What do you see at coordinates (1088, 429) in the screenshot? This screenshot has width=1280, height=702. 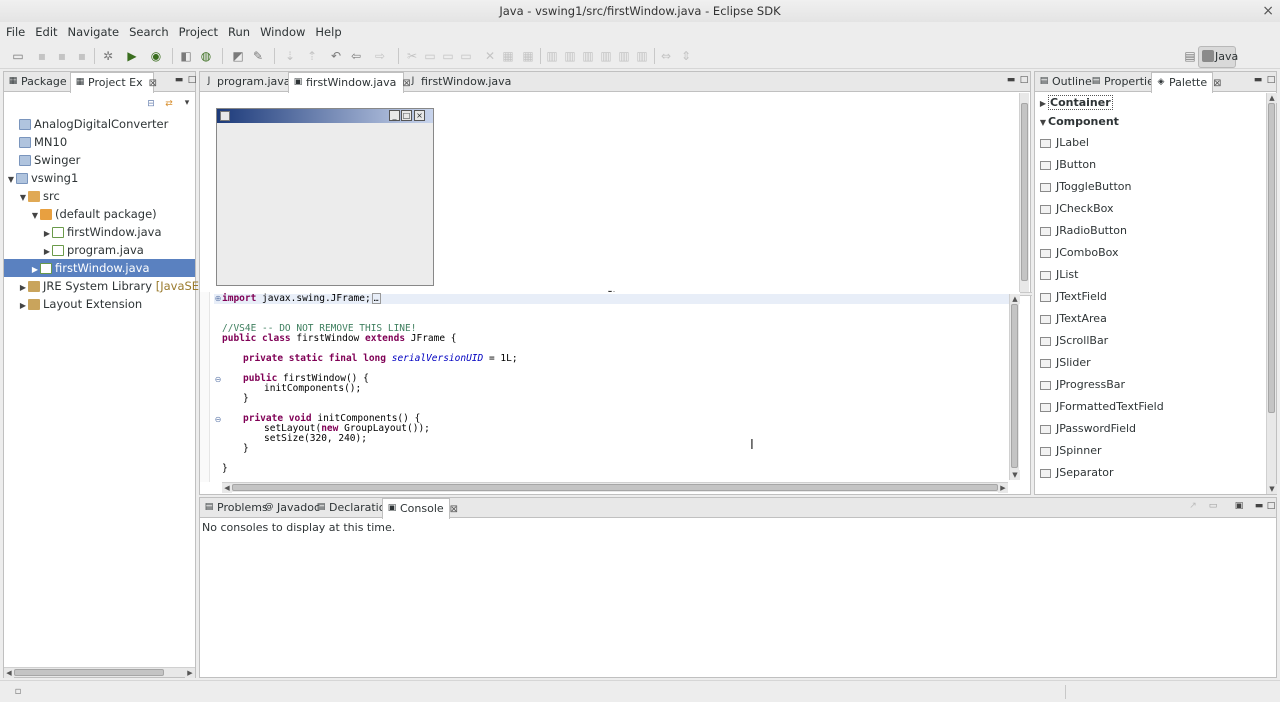 I see `palette-item-jpasswordfield: JPasswordField` at bounding box center [1088, 429].